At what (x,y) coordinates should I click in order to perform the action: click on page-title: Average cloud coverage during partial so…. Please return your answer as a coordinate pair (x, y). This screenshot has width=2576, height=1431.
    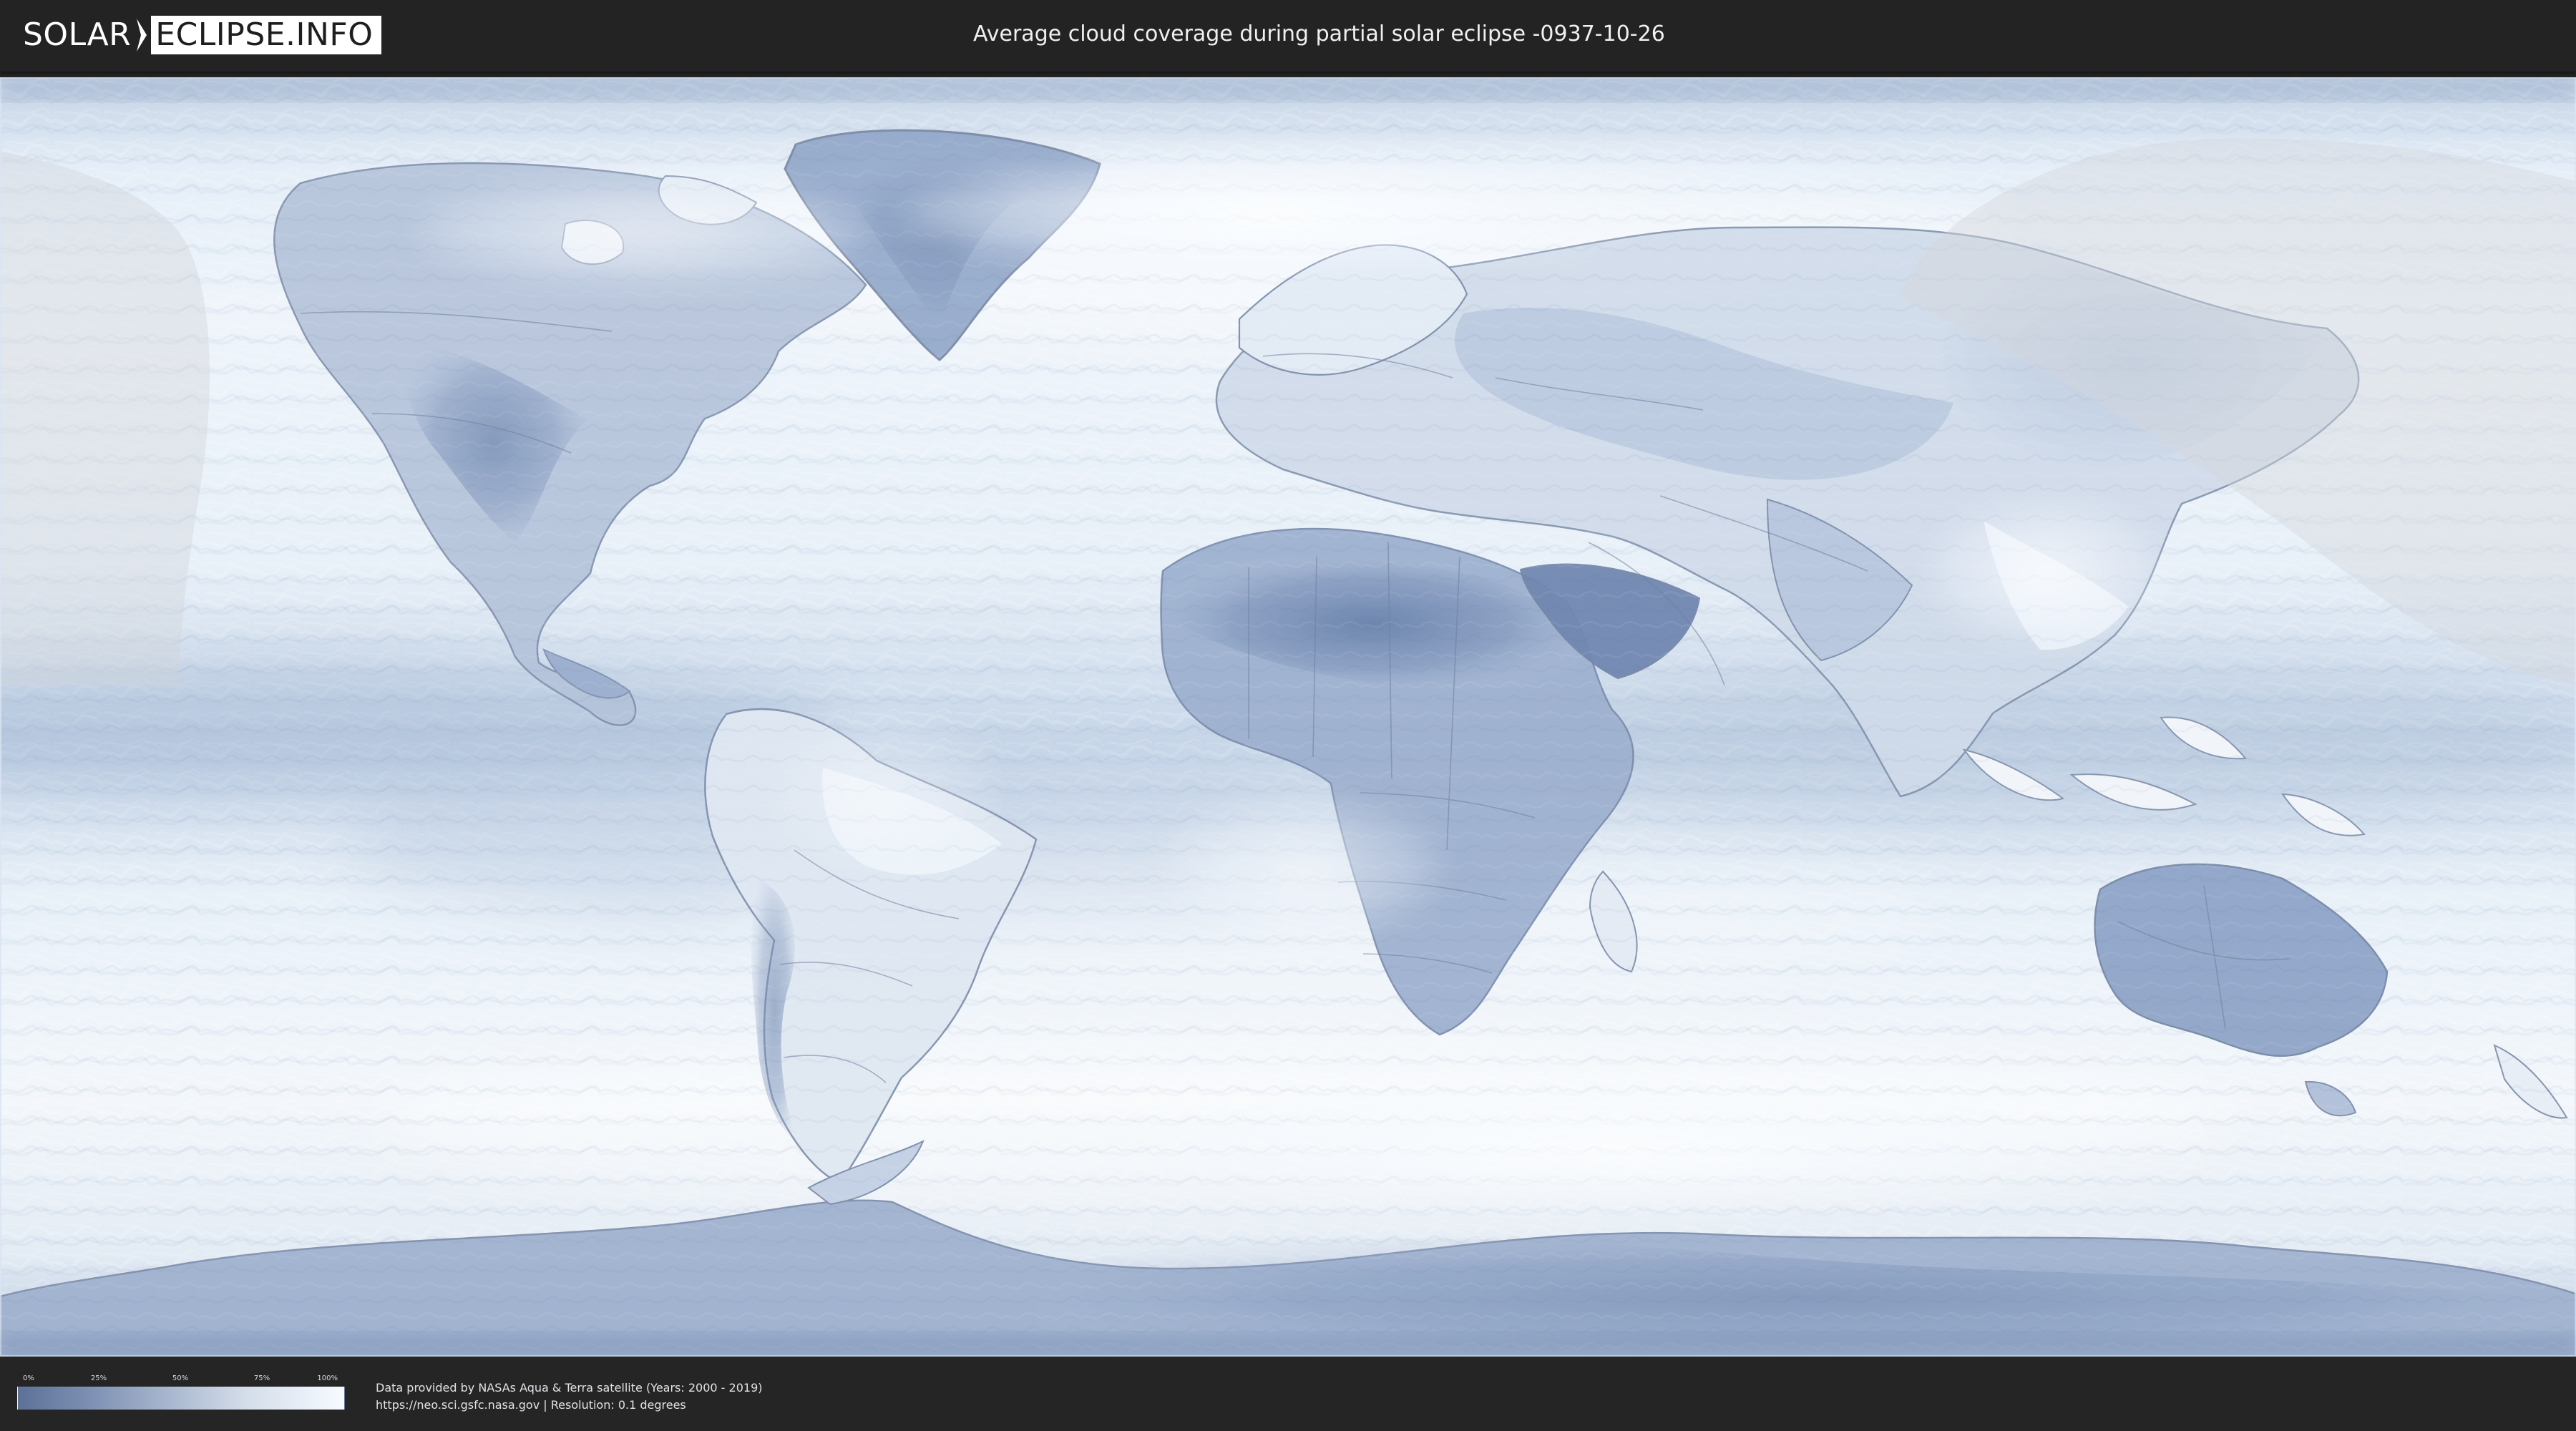
    Looking at the image, I should click on (1319, 34).